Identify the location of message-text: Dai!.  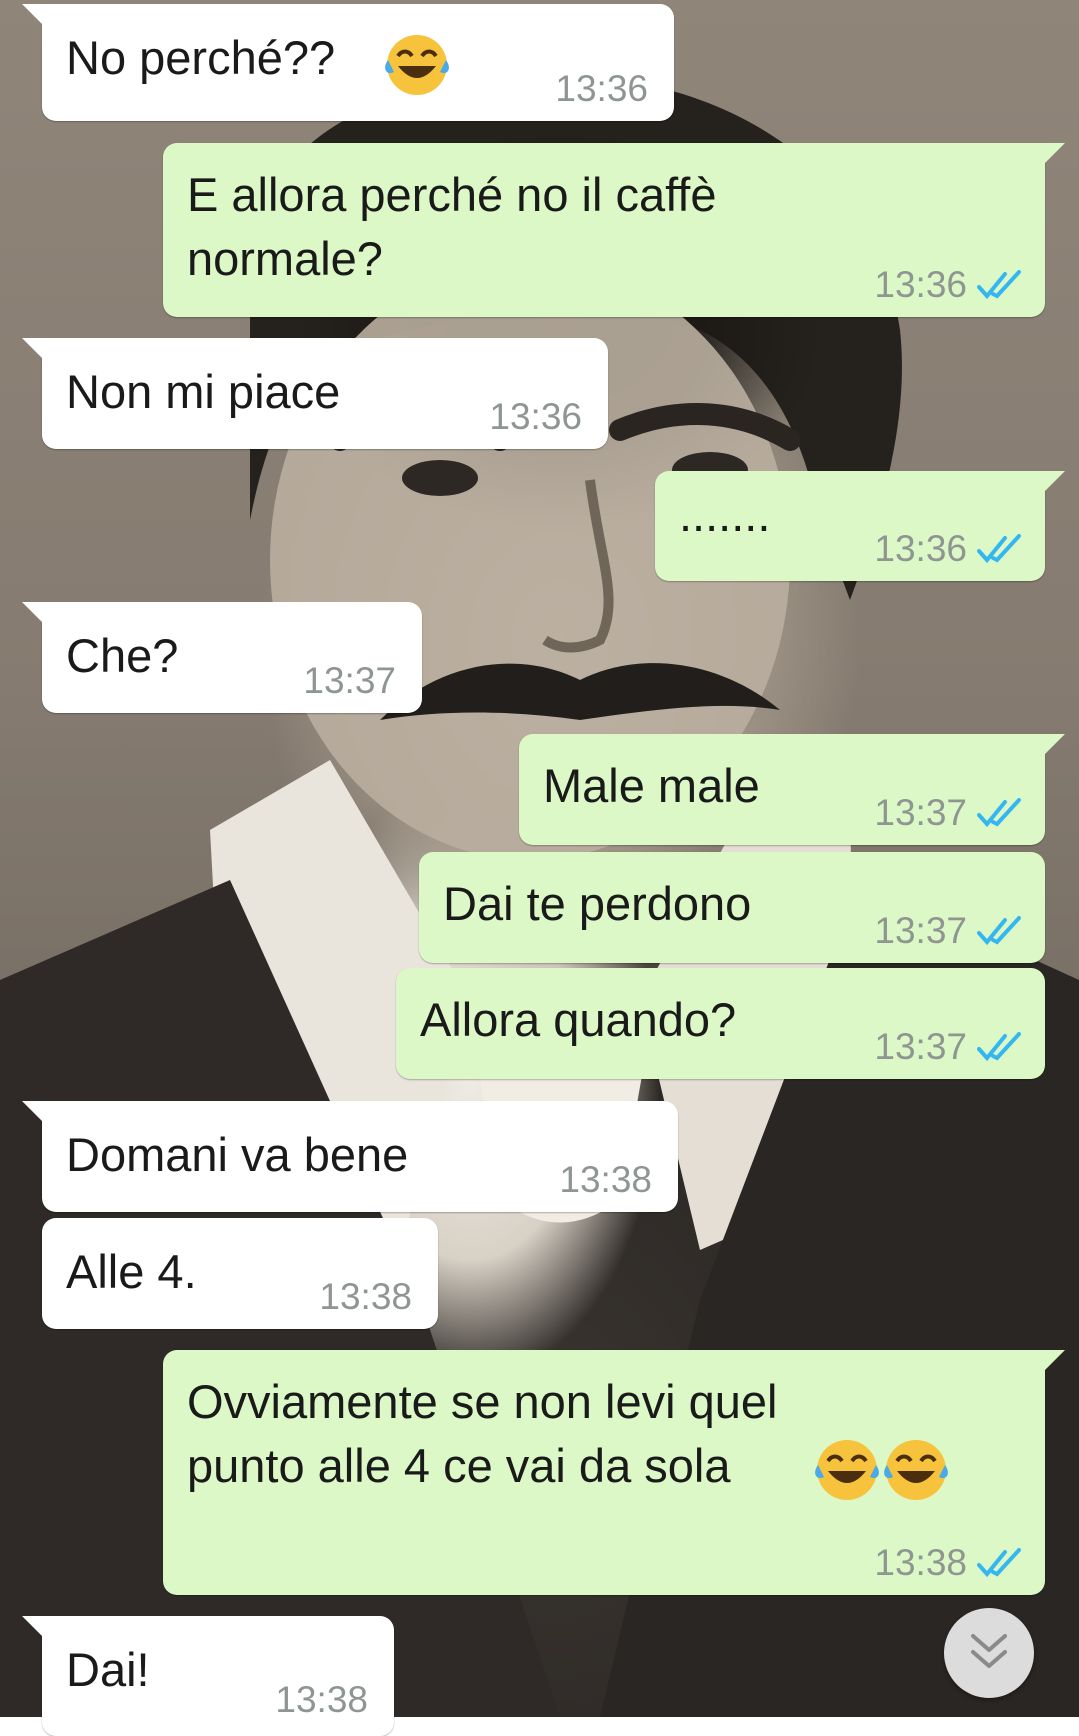
(108, 1669).